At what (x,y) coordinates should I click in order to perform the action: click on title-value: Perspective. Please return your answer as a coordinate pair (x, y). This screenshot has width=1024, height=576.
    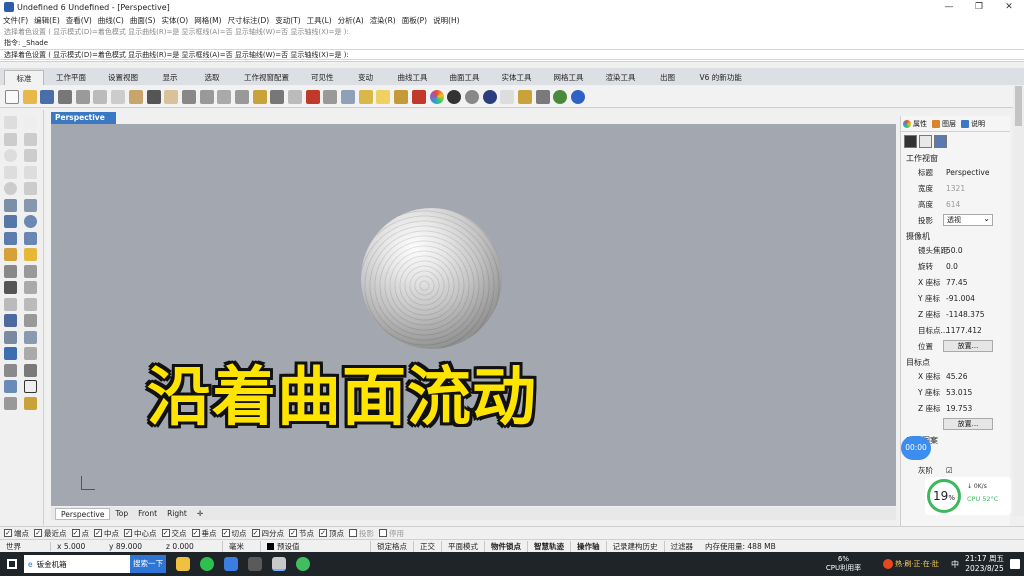
    Looking at the image, I should click on (976, 172).